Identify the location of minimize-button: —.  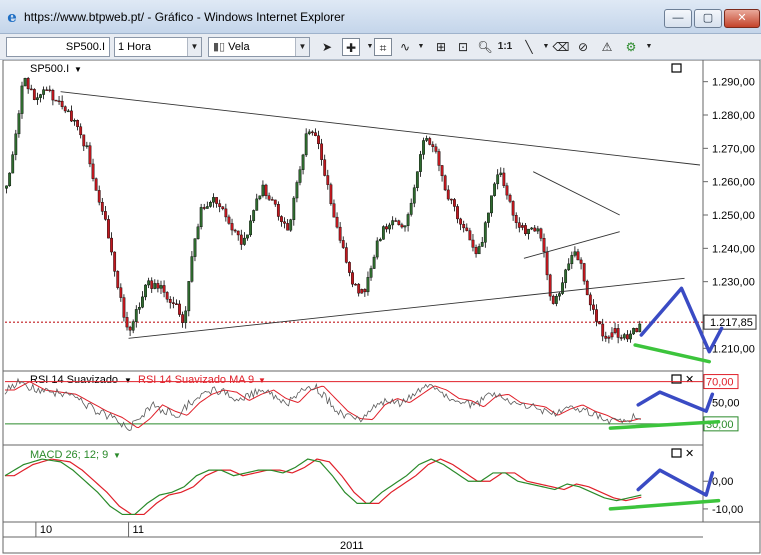
(678, 18).